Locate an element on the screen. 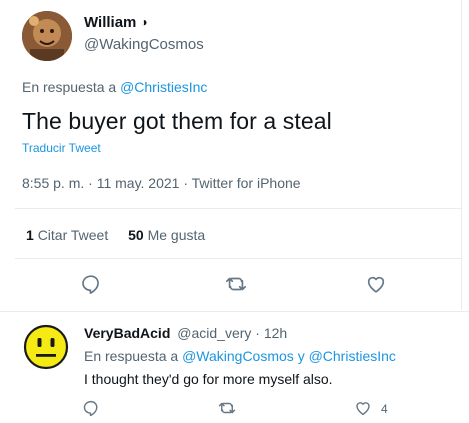 The image size is (469, 423). reply-to-link: @ChristiesInc is located at coordinates (163, 87).